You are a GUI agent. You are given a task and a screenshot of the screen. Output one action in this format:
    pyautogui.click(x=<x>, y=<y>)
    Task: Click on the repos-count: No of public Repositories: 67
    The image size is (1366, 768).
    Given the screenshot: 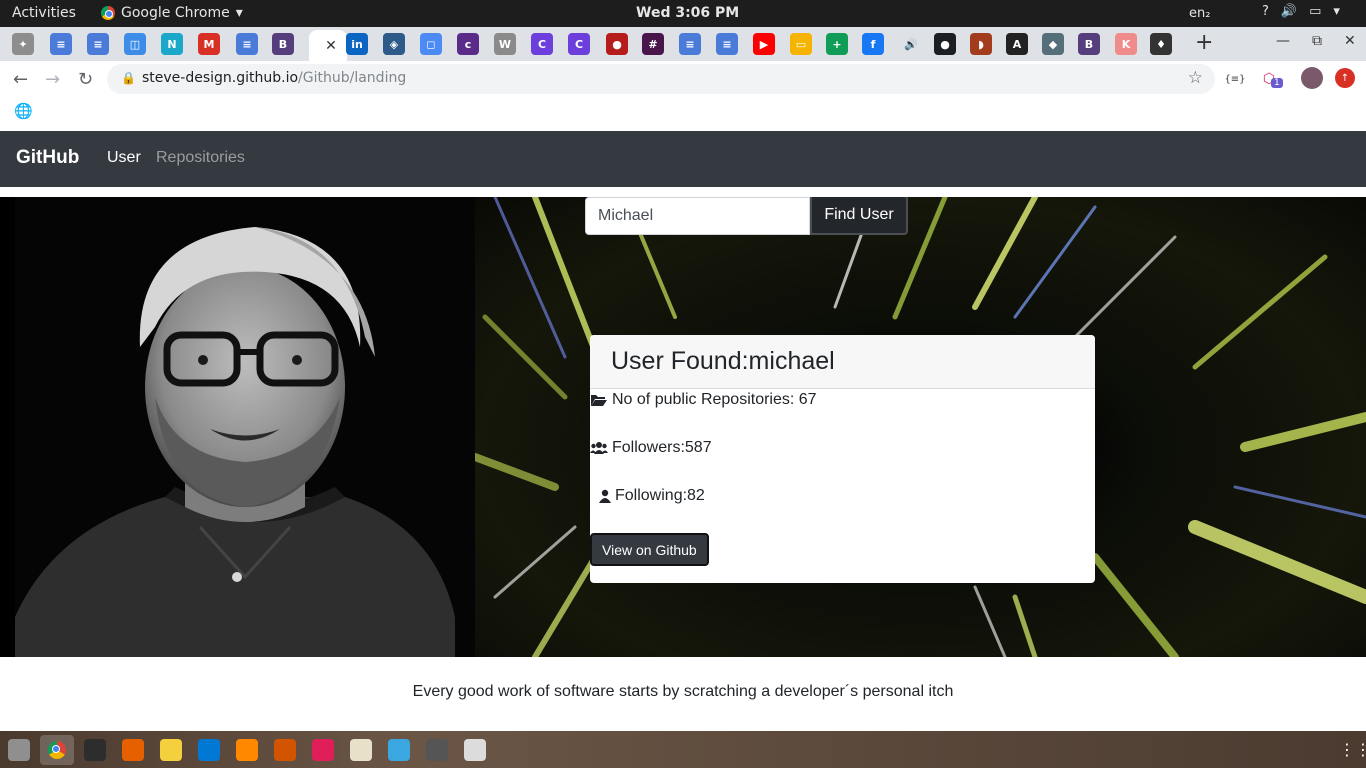 What is the action you would take?
    pyautogui.click(x=714, y=399)
    